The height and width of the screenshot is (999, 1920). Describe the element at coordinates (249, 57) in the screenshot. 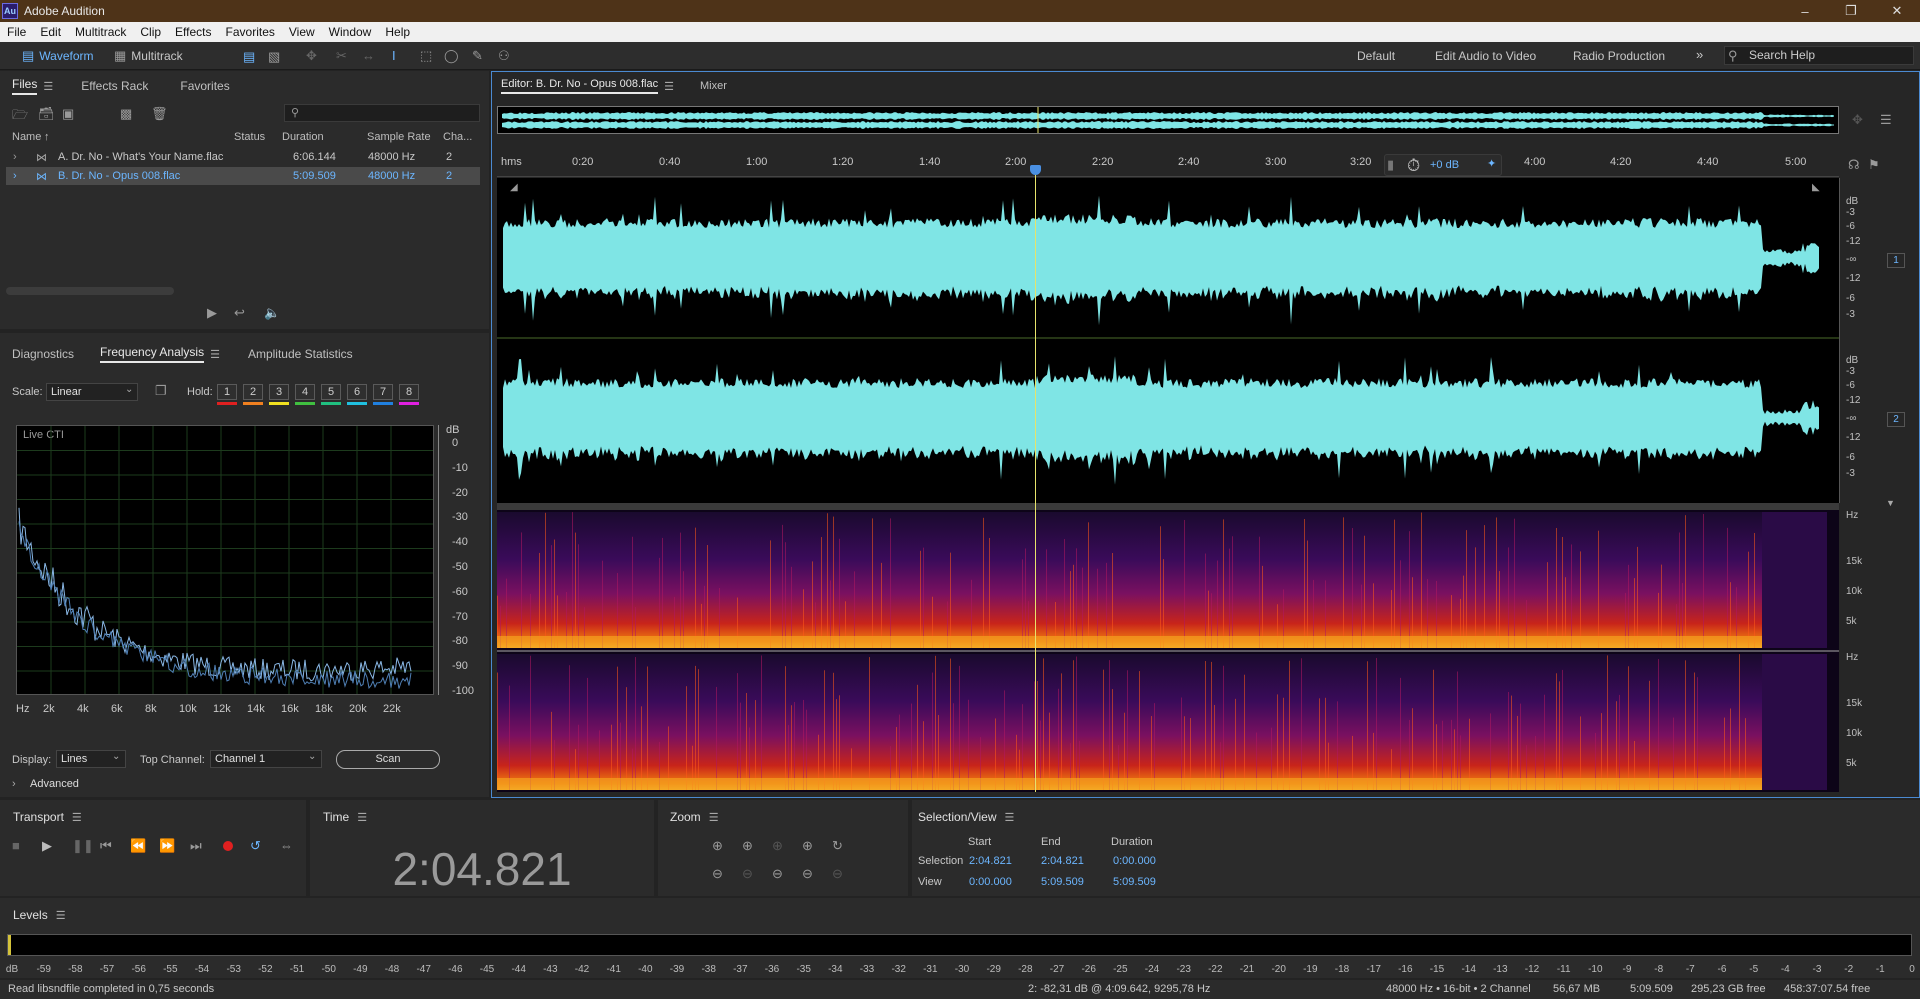

I see `spectral-waveform-icon: ▤` at that location.